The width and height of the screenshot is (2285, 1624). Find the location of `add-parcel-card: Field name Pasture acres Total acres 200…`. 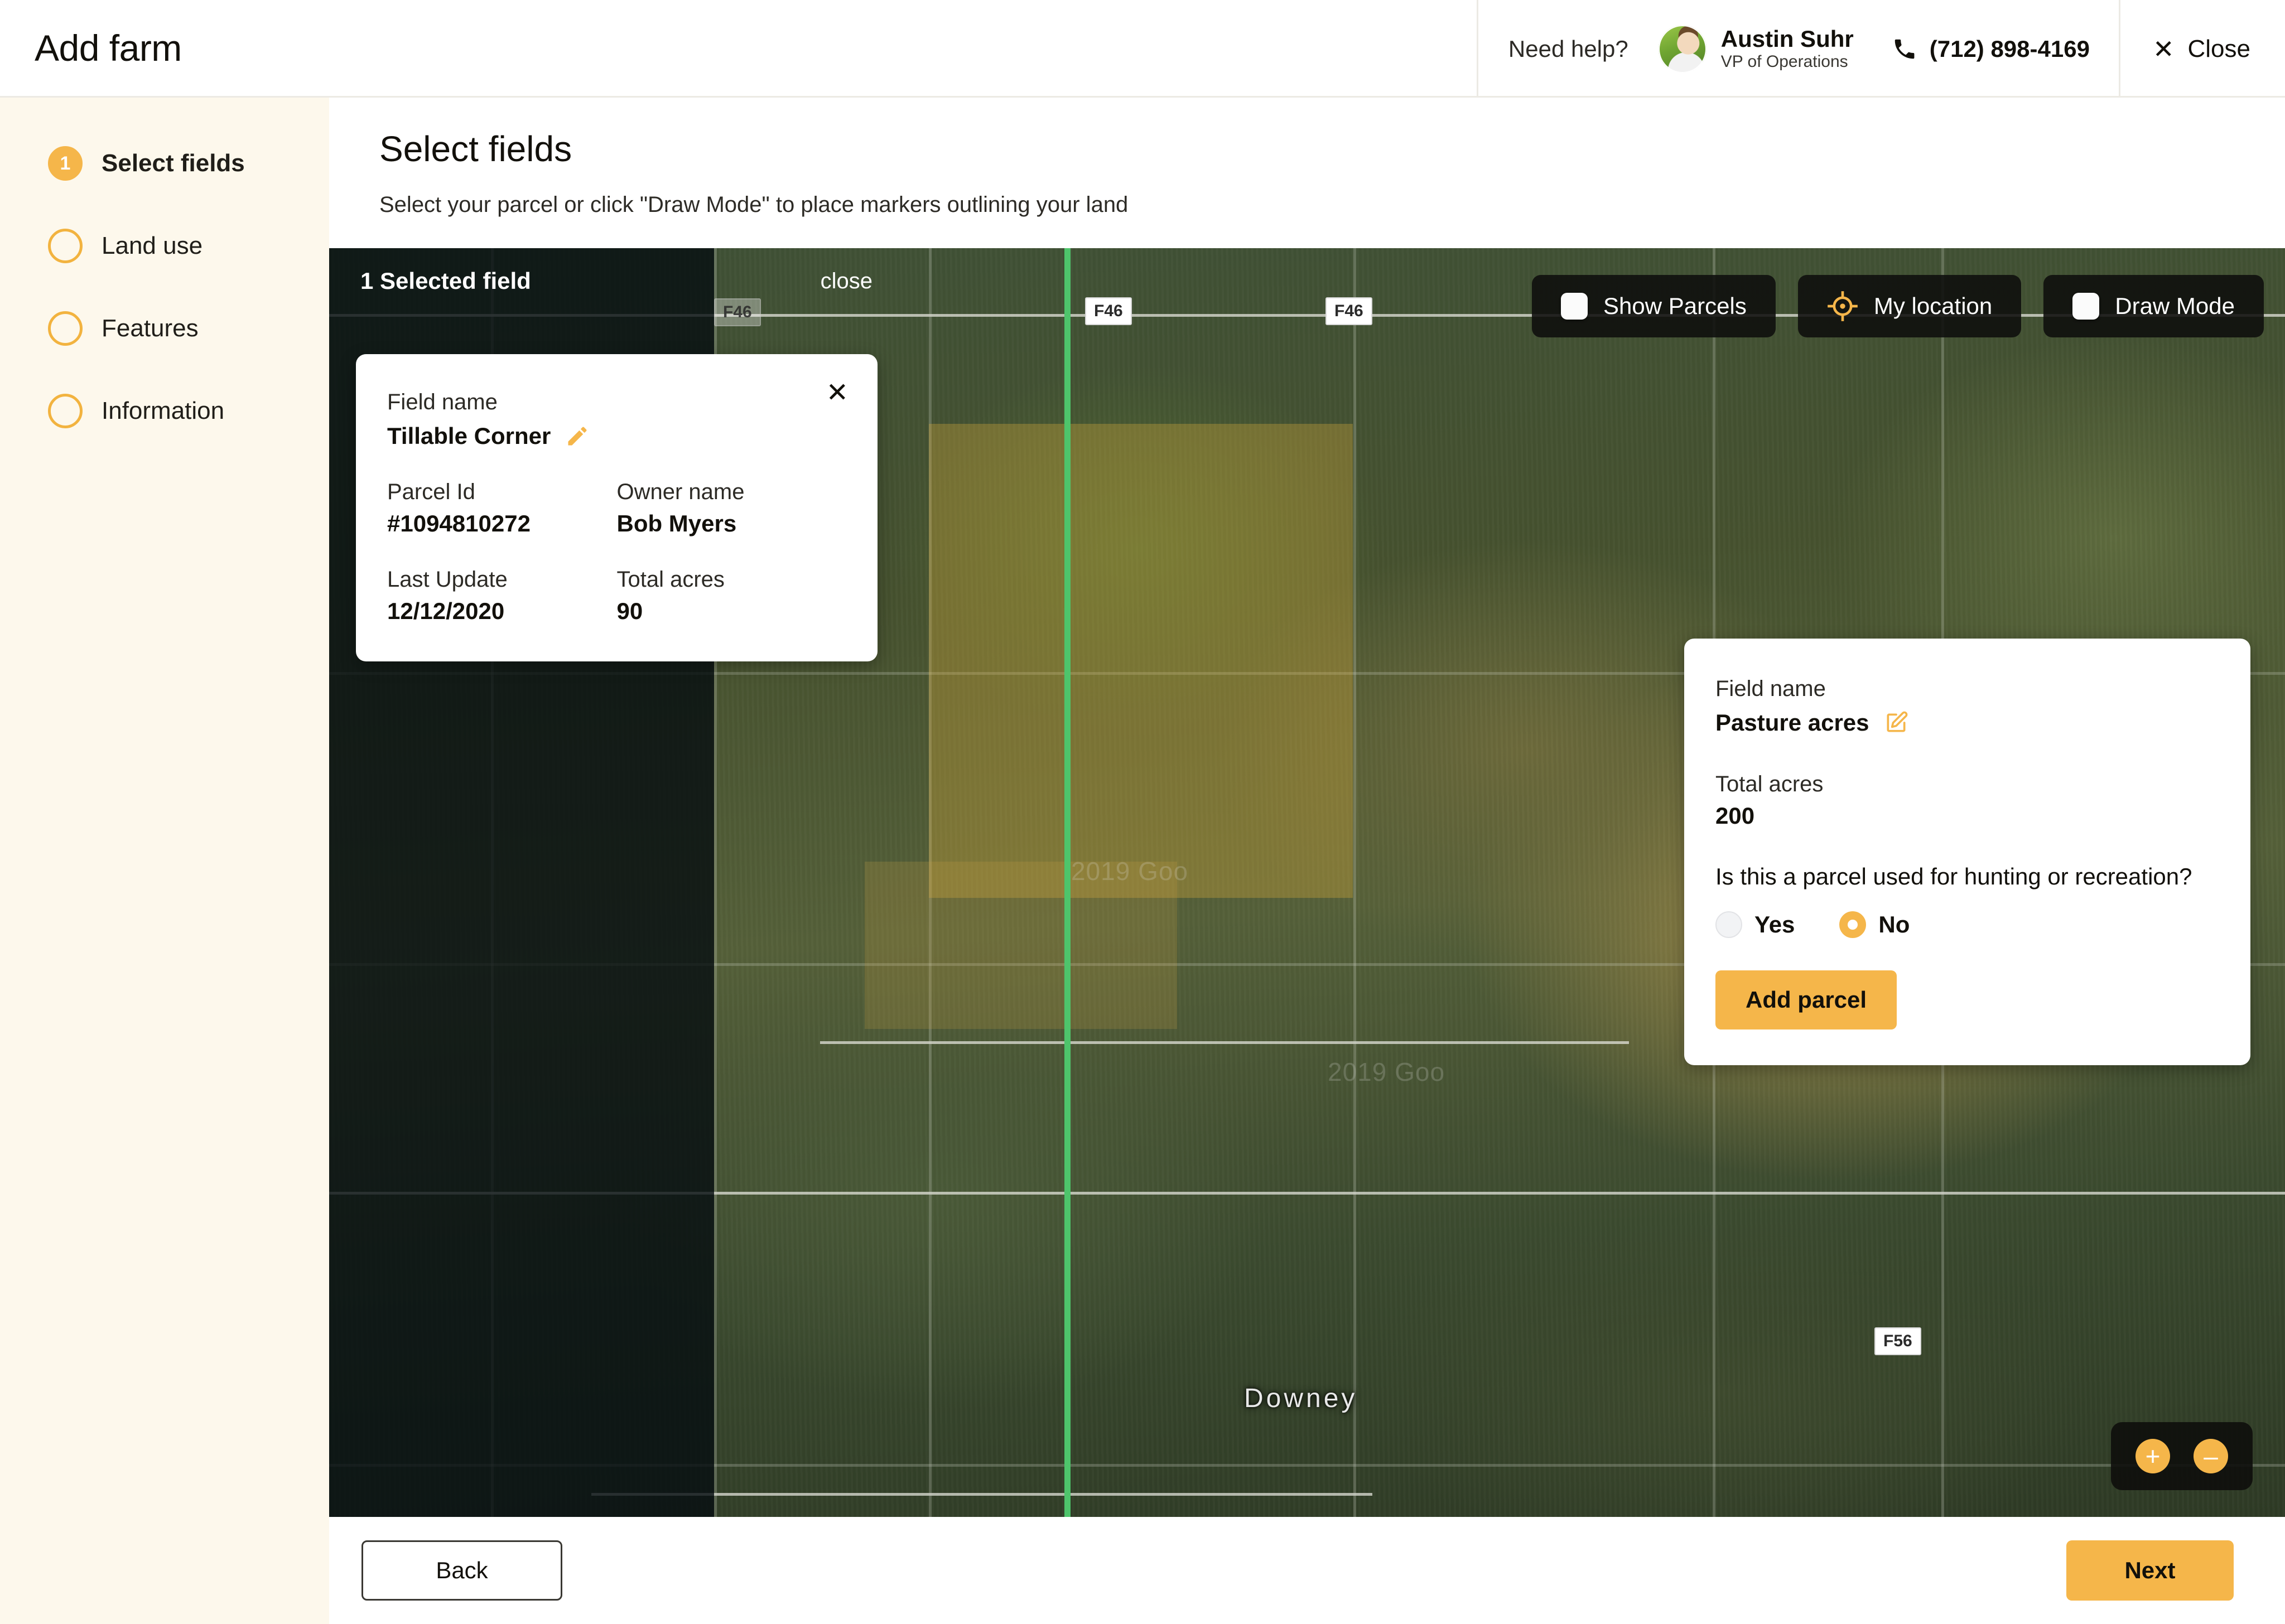

add-parcel-card: Field name Pasture acres Total acres 200… is located at coordinates (1967, 852).